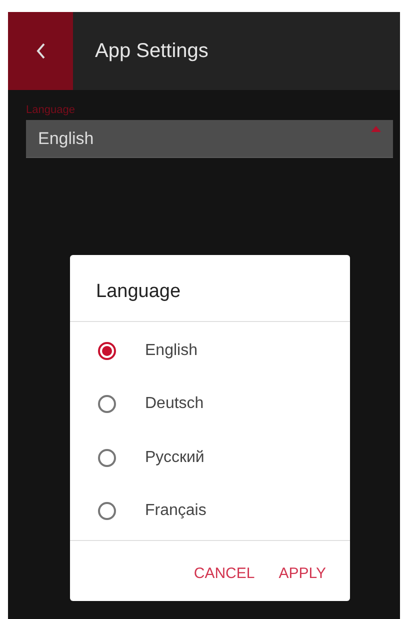  What do you see at coordinates (151, 51) in the screenshot?
I see `page-title: App Settings` at bounding box center [151, 51].